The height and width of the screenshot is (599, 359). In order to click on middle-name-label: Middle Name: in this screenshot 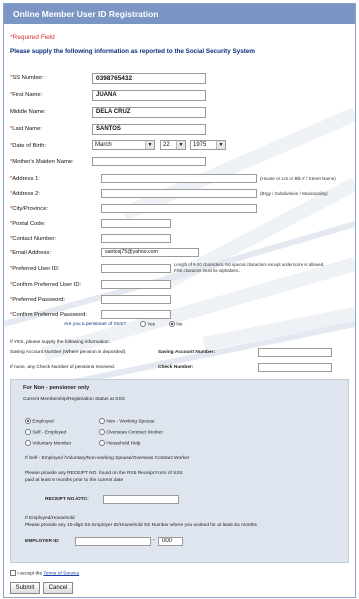, I will do `click(28, 112)`.